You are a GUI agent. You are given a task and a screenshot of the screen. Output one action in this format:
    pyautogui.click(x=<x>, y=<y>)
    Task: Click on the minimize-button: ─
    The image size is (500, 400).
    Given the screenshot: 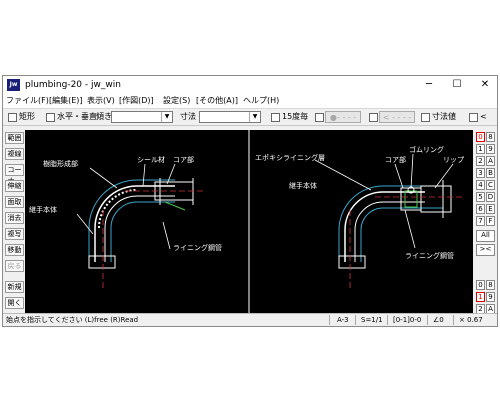 What is the action you would take?
    pyautogui.click(x=429, y=85)
    